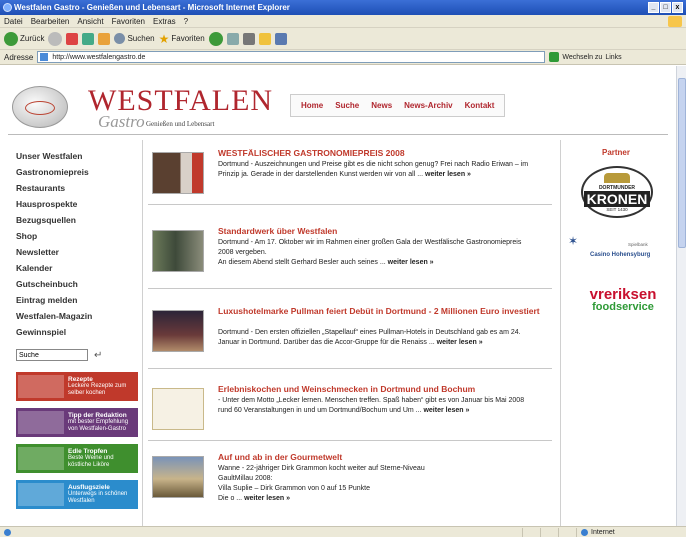 The height and width of the screenshot is (537, 686). Describe the element at coordinates (90, 21) in the screenshot. I see `menu-view: Ansicht` at that location.